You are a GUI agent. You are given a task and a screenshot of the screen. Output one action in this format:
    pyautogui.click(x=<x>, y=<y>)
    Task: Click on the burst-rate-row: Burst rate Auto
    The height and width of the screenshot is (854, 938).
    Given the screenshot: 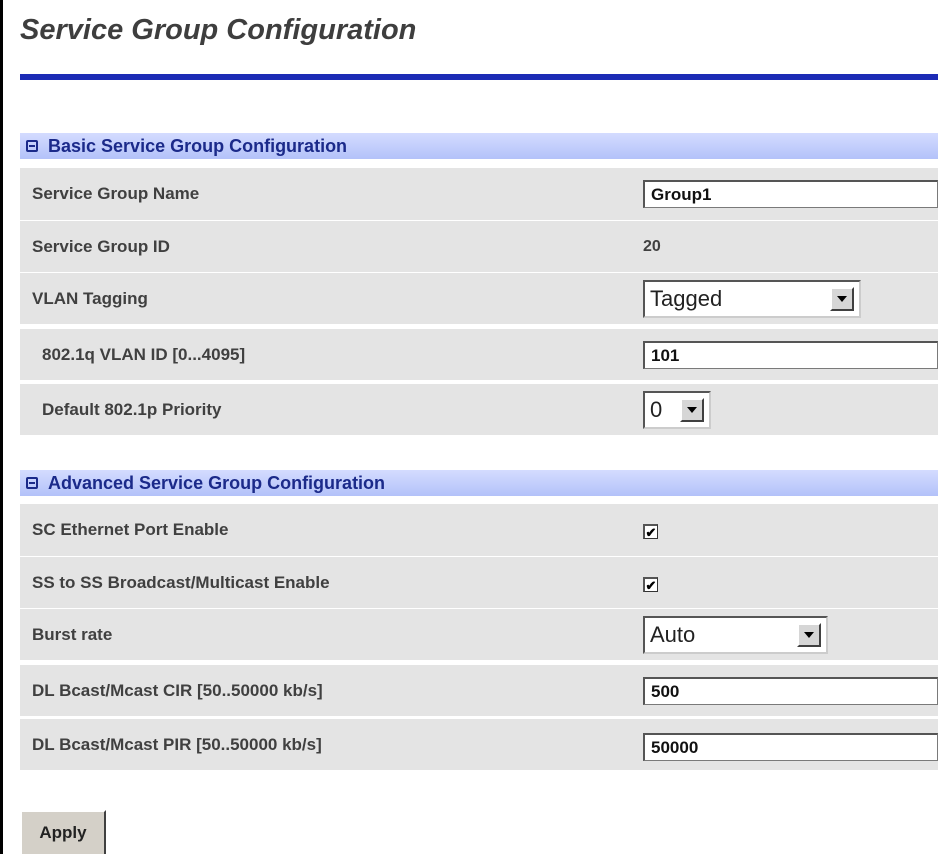 What is the action you would take?
    pyautogui.click(x=479, y=634)
    